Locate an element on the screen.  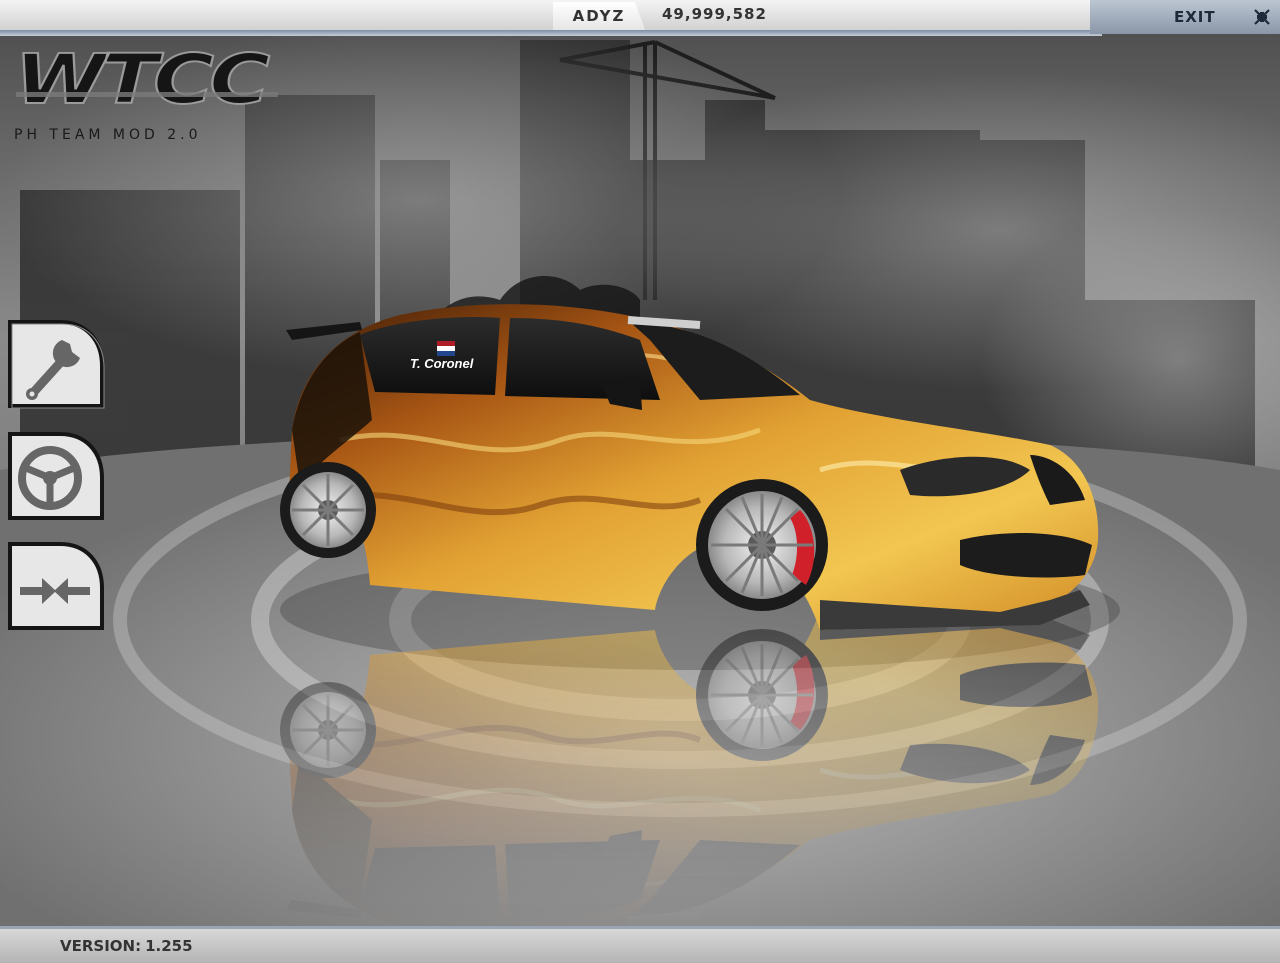
money-display: 49,999,582 is located at coordinates (714, 14).